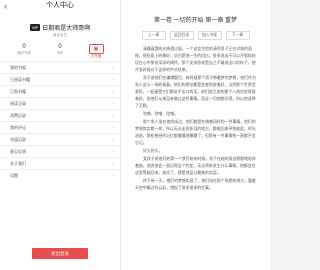  Describe the element at coordinates (60, 103) in the screenshot. I see `menu-item: 阅读记录 ›` at that location.